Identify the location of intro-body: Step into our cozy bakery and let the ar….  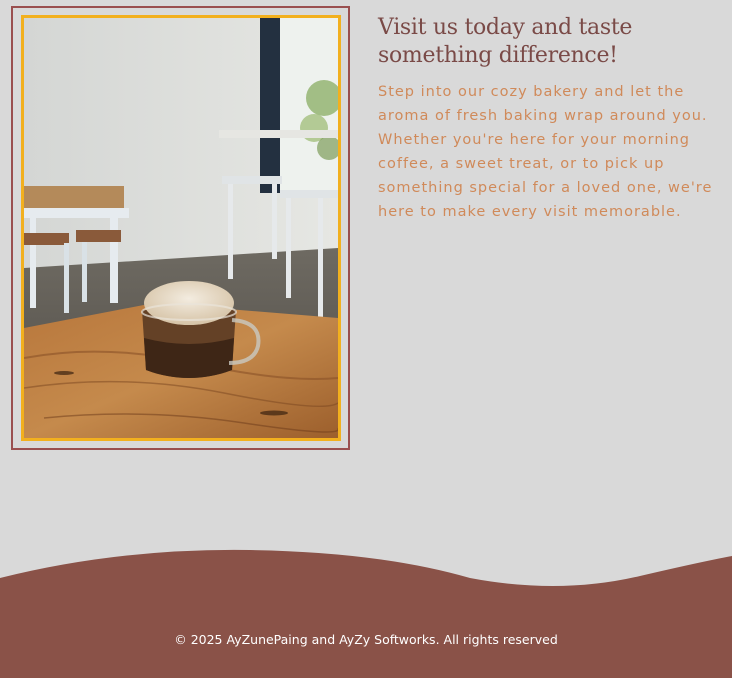
(545, 152).